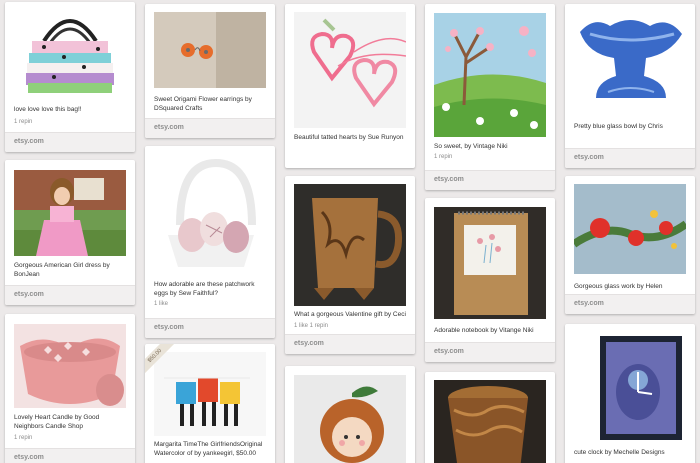  I want to click on pin-image-mug, so click(350, 245).